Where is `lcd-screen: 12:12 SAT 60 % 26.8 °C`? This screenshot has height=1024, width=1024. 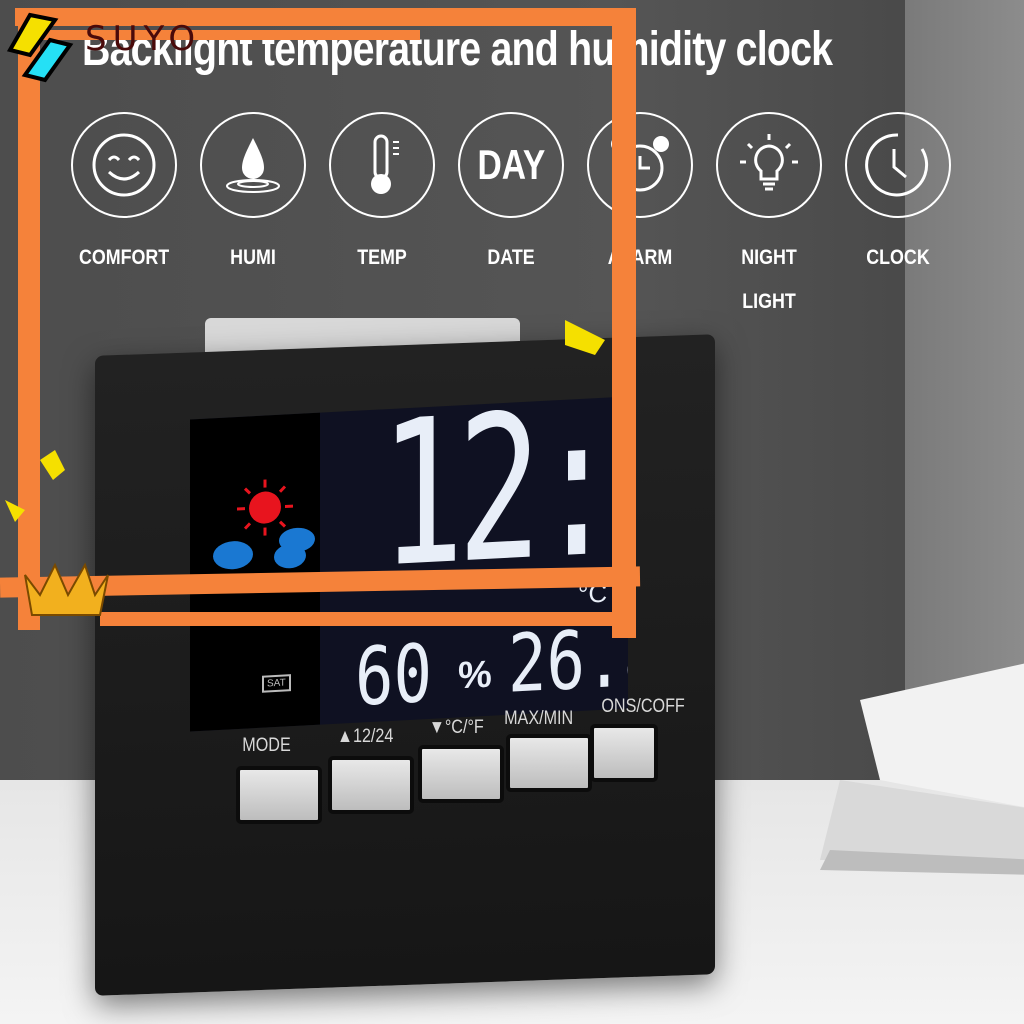 lcd-screen: 12:12 SAT 60 % 26.8 °C is located at coordinates (409, 564).